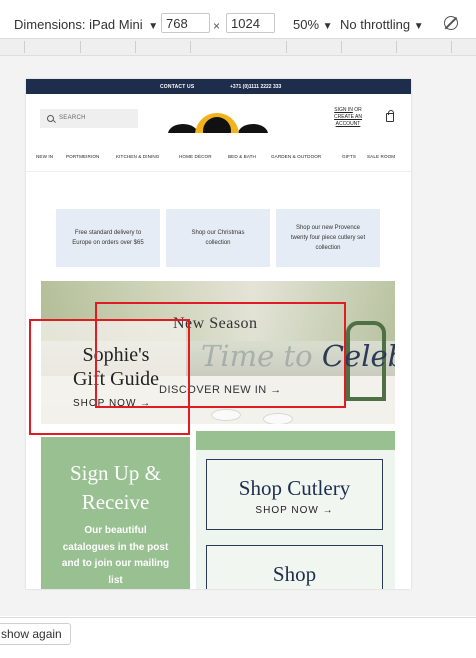  What do you see at coordinates (50, 118) in the screenshot?
I see `search-icon` at bounding box center [50, 118].